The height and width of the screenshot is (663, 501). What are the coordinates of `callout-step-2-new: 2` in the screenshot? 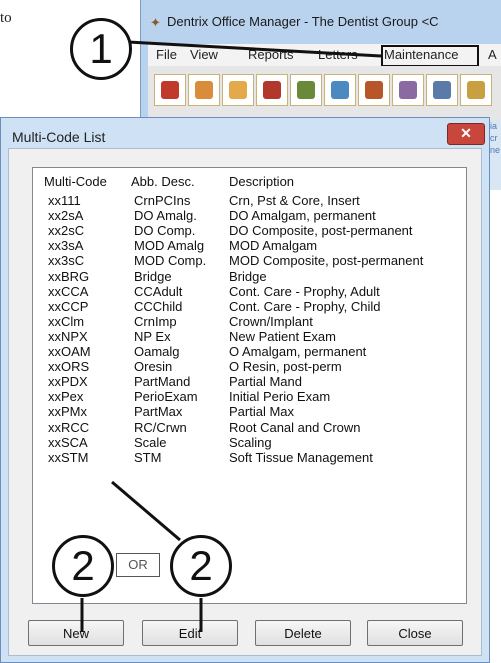 It's located at (83, 566).